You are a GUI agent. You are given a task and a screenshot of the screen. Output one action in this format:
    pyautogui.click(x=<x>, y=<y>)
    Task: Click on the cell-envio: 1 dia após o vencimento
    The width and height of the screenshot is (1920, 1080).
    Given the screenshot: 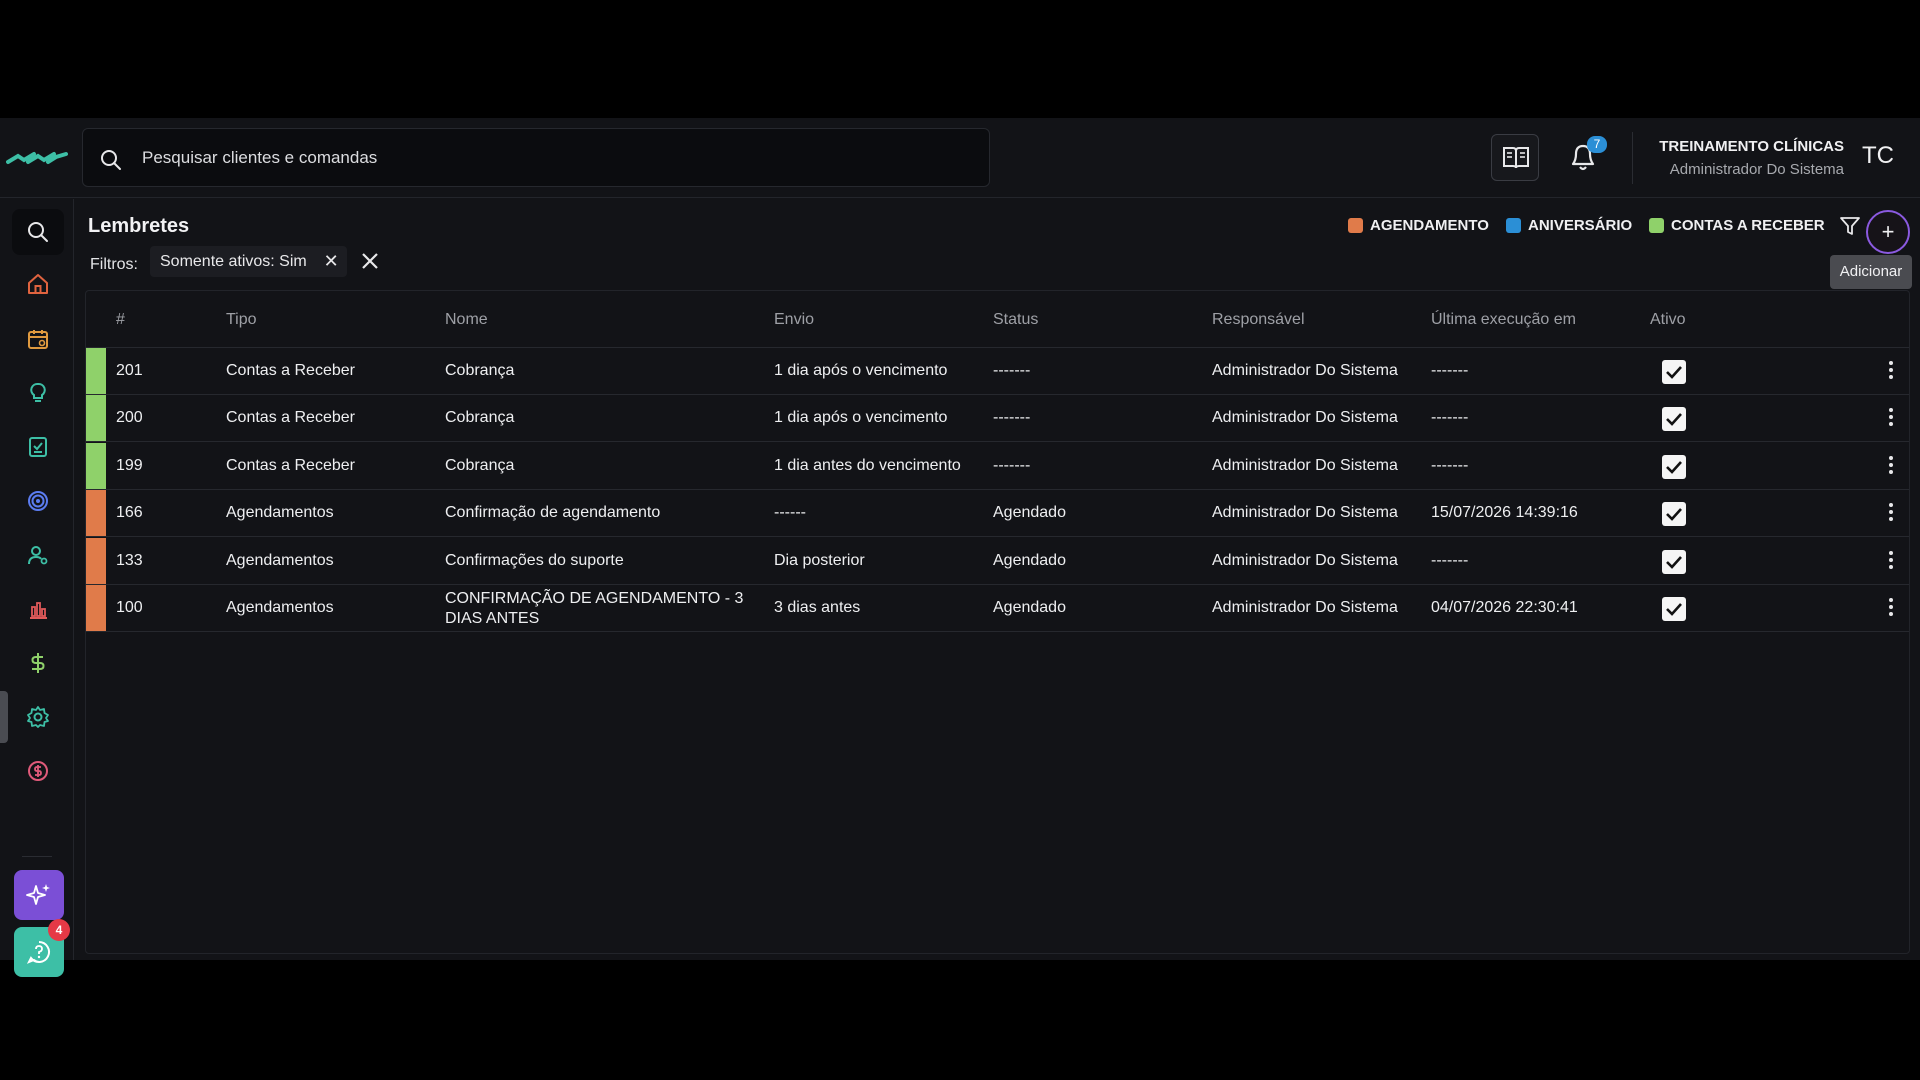 What is the action you would take?
    pyautogui.click(x=861, y=370)
    